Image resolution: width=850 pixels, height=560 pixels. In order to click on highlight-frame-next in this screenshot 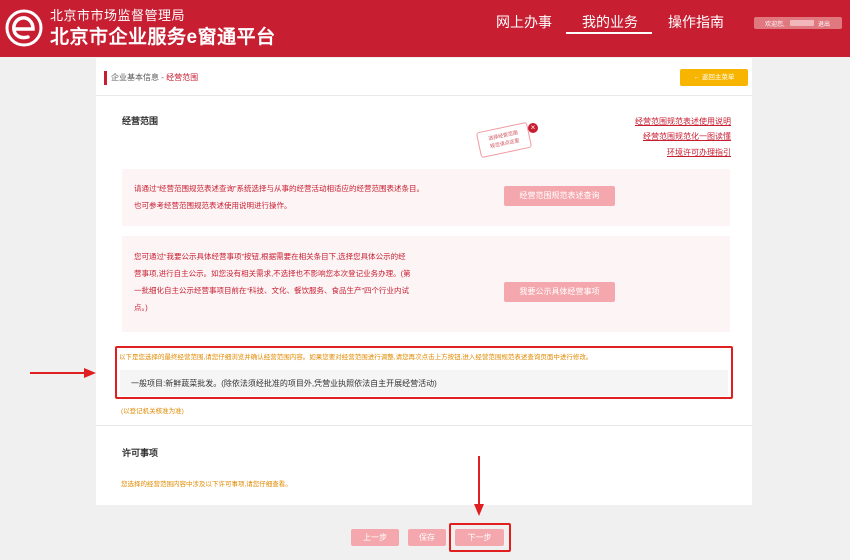, I will do `click(480, 537)`.